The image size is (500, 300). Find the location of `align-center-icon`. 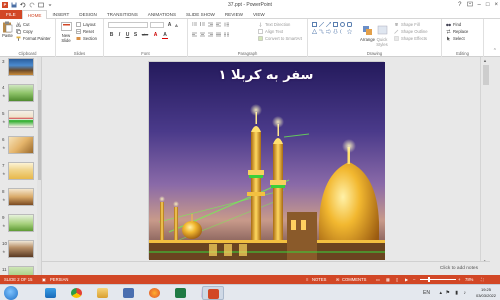

align-center-icon is located at coordinates (202, 34).